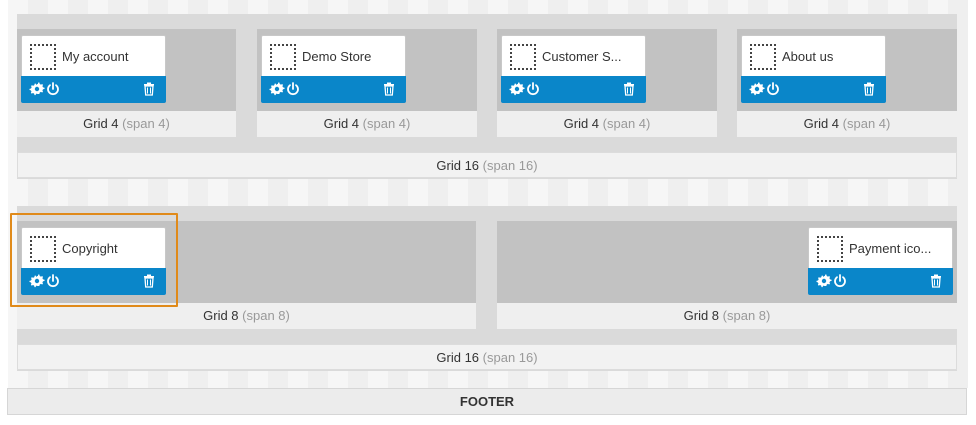 This screenshot has width=976, height=425. Describe the element at coordinates (333, 69) in the screenshot. I see `module-demo-store: Demo Store` at that location.